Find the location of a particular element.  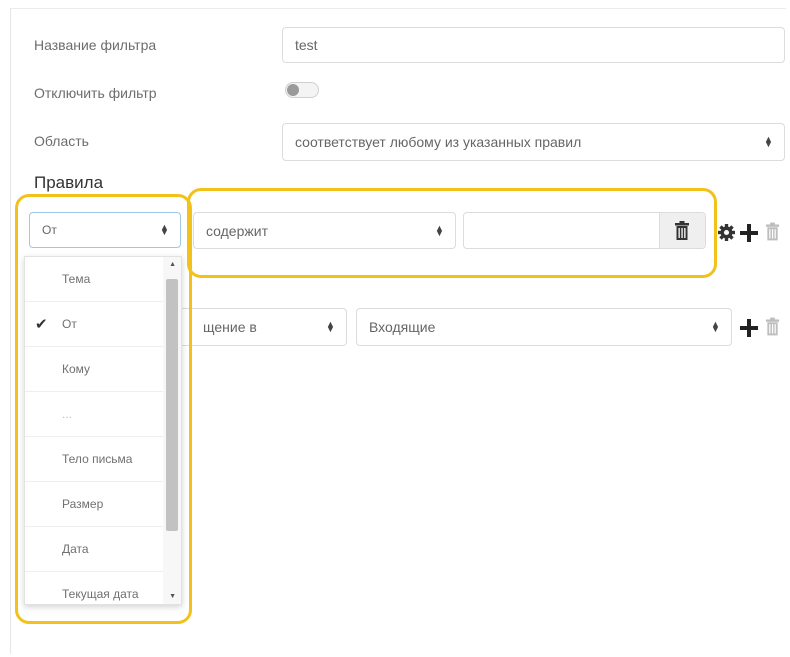

filter-name-label: Название фильтра is located at coordinates (95, 45).